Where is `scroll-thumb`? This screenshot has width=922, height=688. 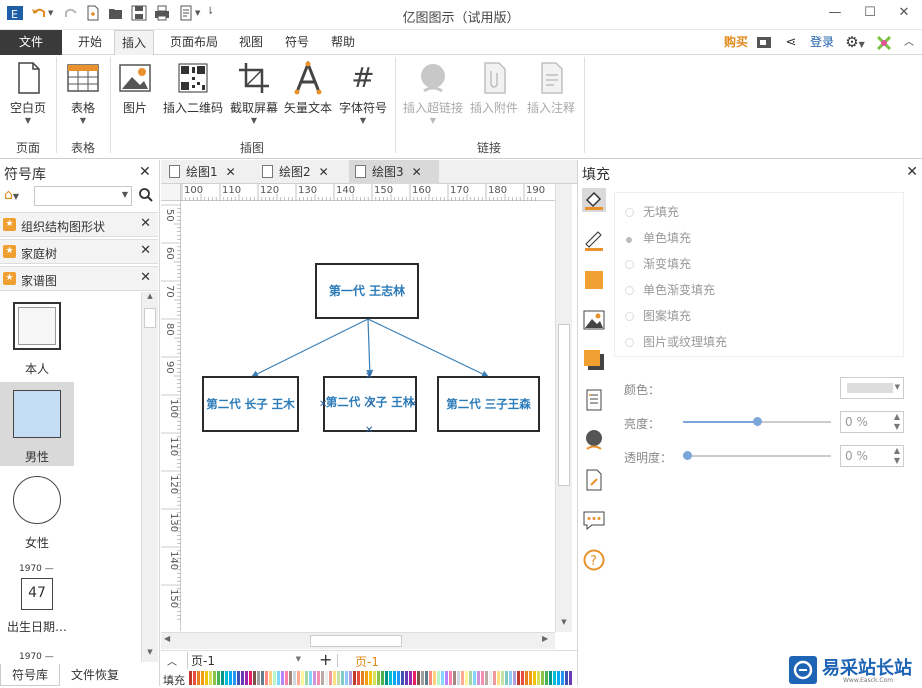
scroll-thumb is located at coordinates (564, 405).